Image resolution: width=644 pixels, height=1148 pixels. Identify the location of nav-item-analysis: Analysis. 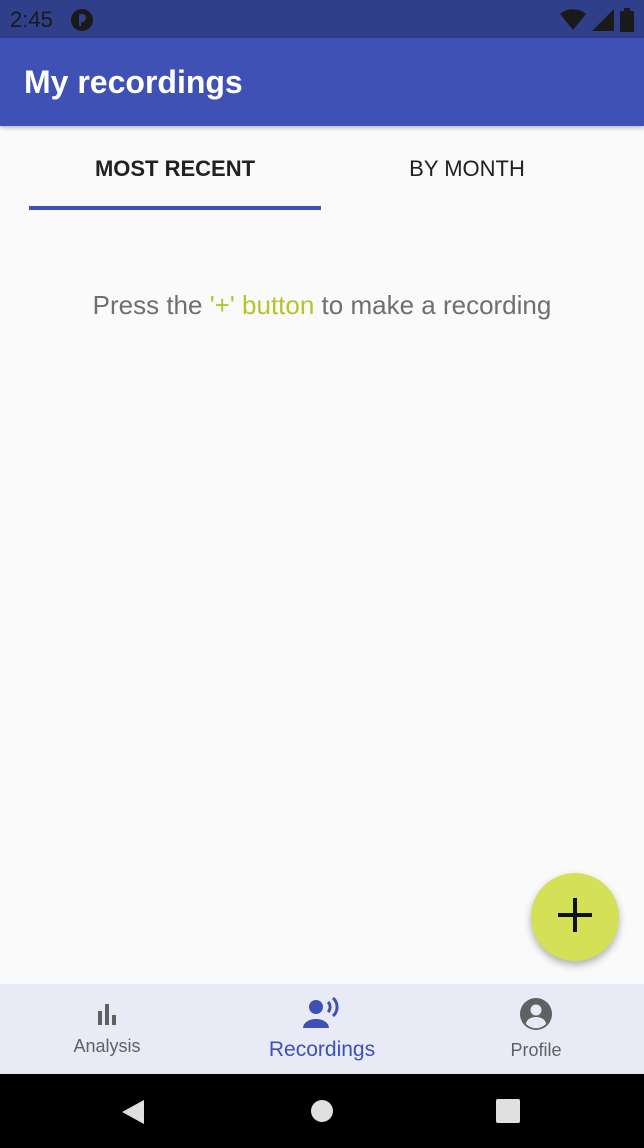
(107, 1029).